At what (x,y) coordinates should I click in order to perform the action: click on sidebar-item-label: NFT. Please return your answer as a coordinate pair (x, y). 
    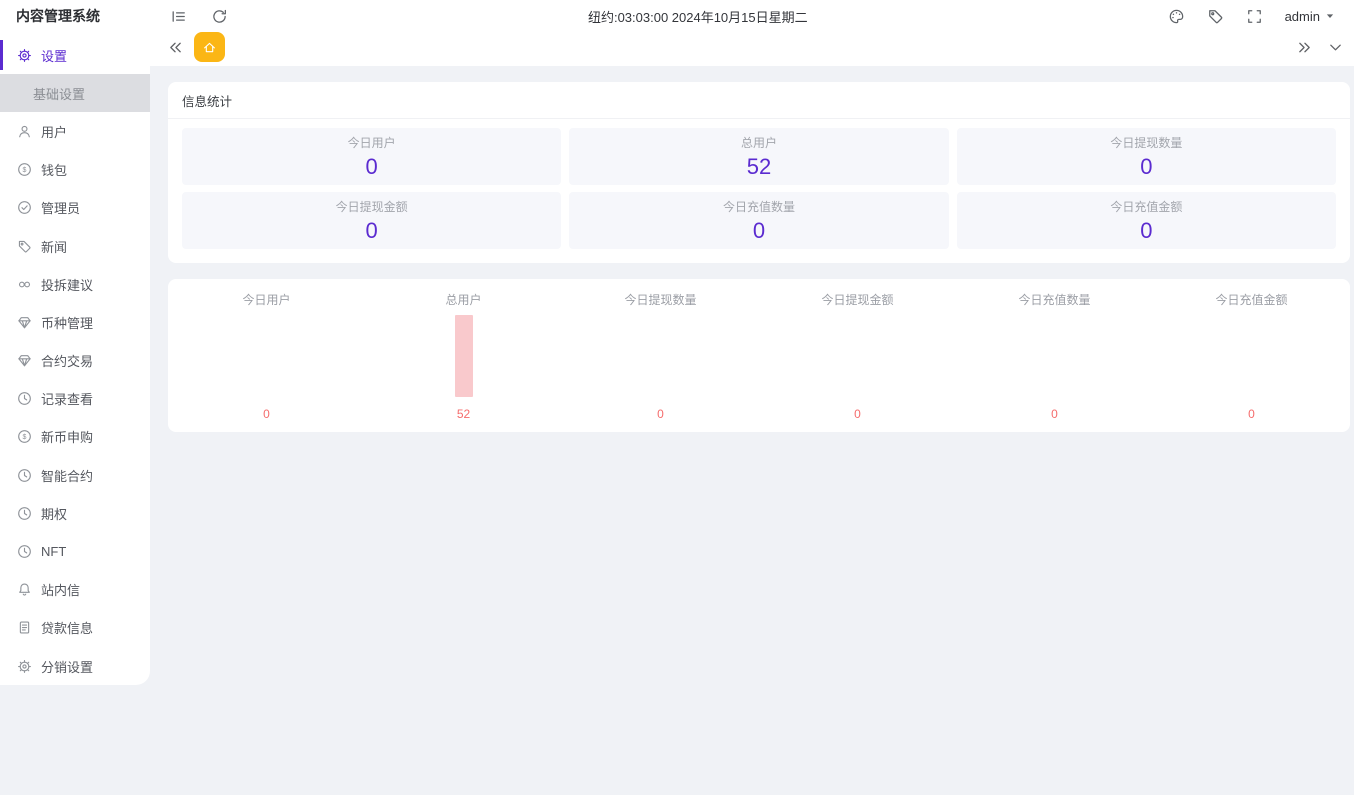
    Looking at the image, I should click on (54, 552).